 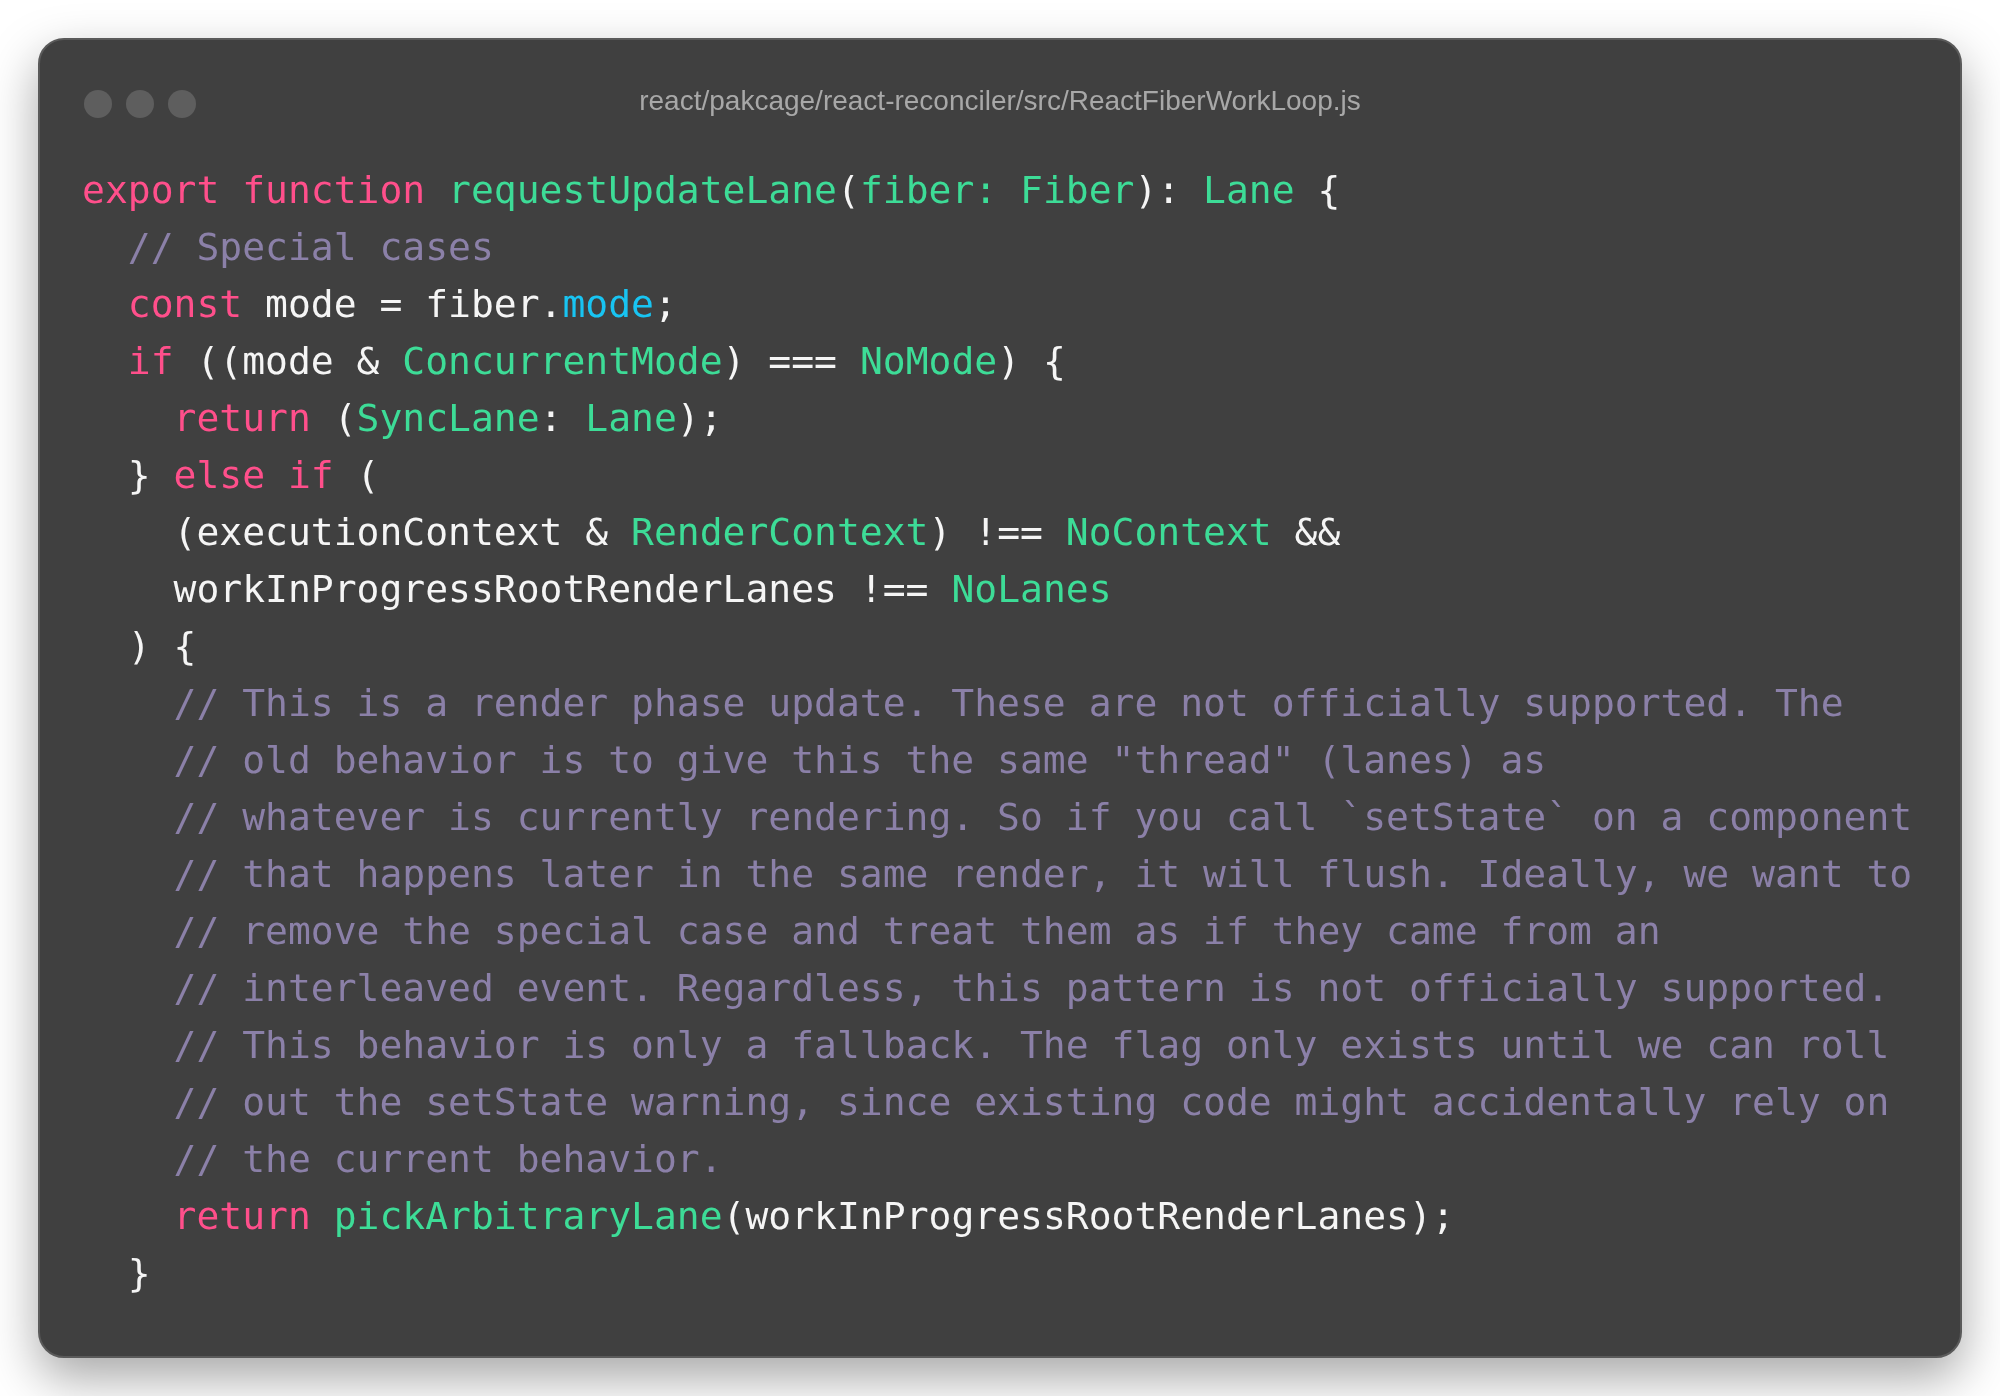 I want to click on code-line: (executionContext & RenderContext) !== NoContext &&, so click(x=756, y=532).